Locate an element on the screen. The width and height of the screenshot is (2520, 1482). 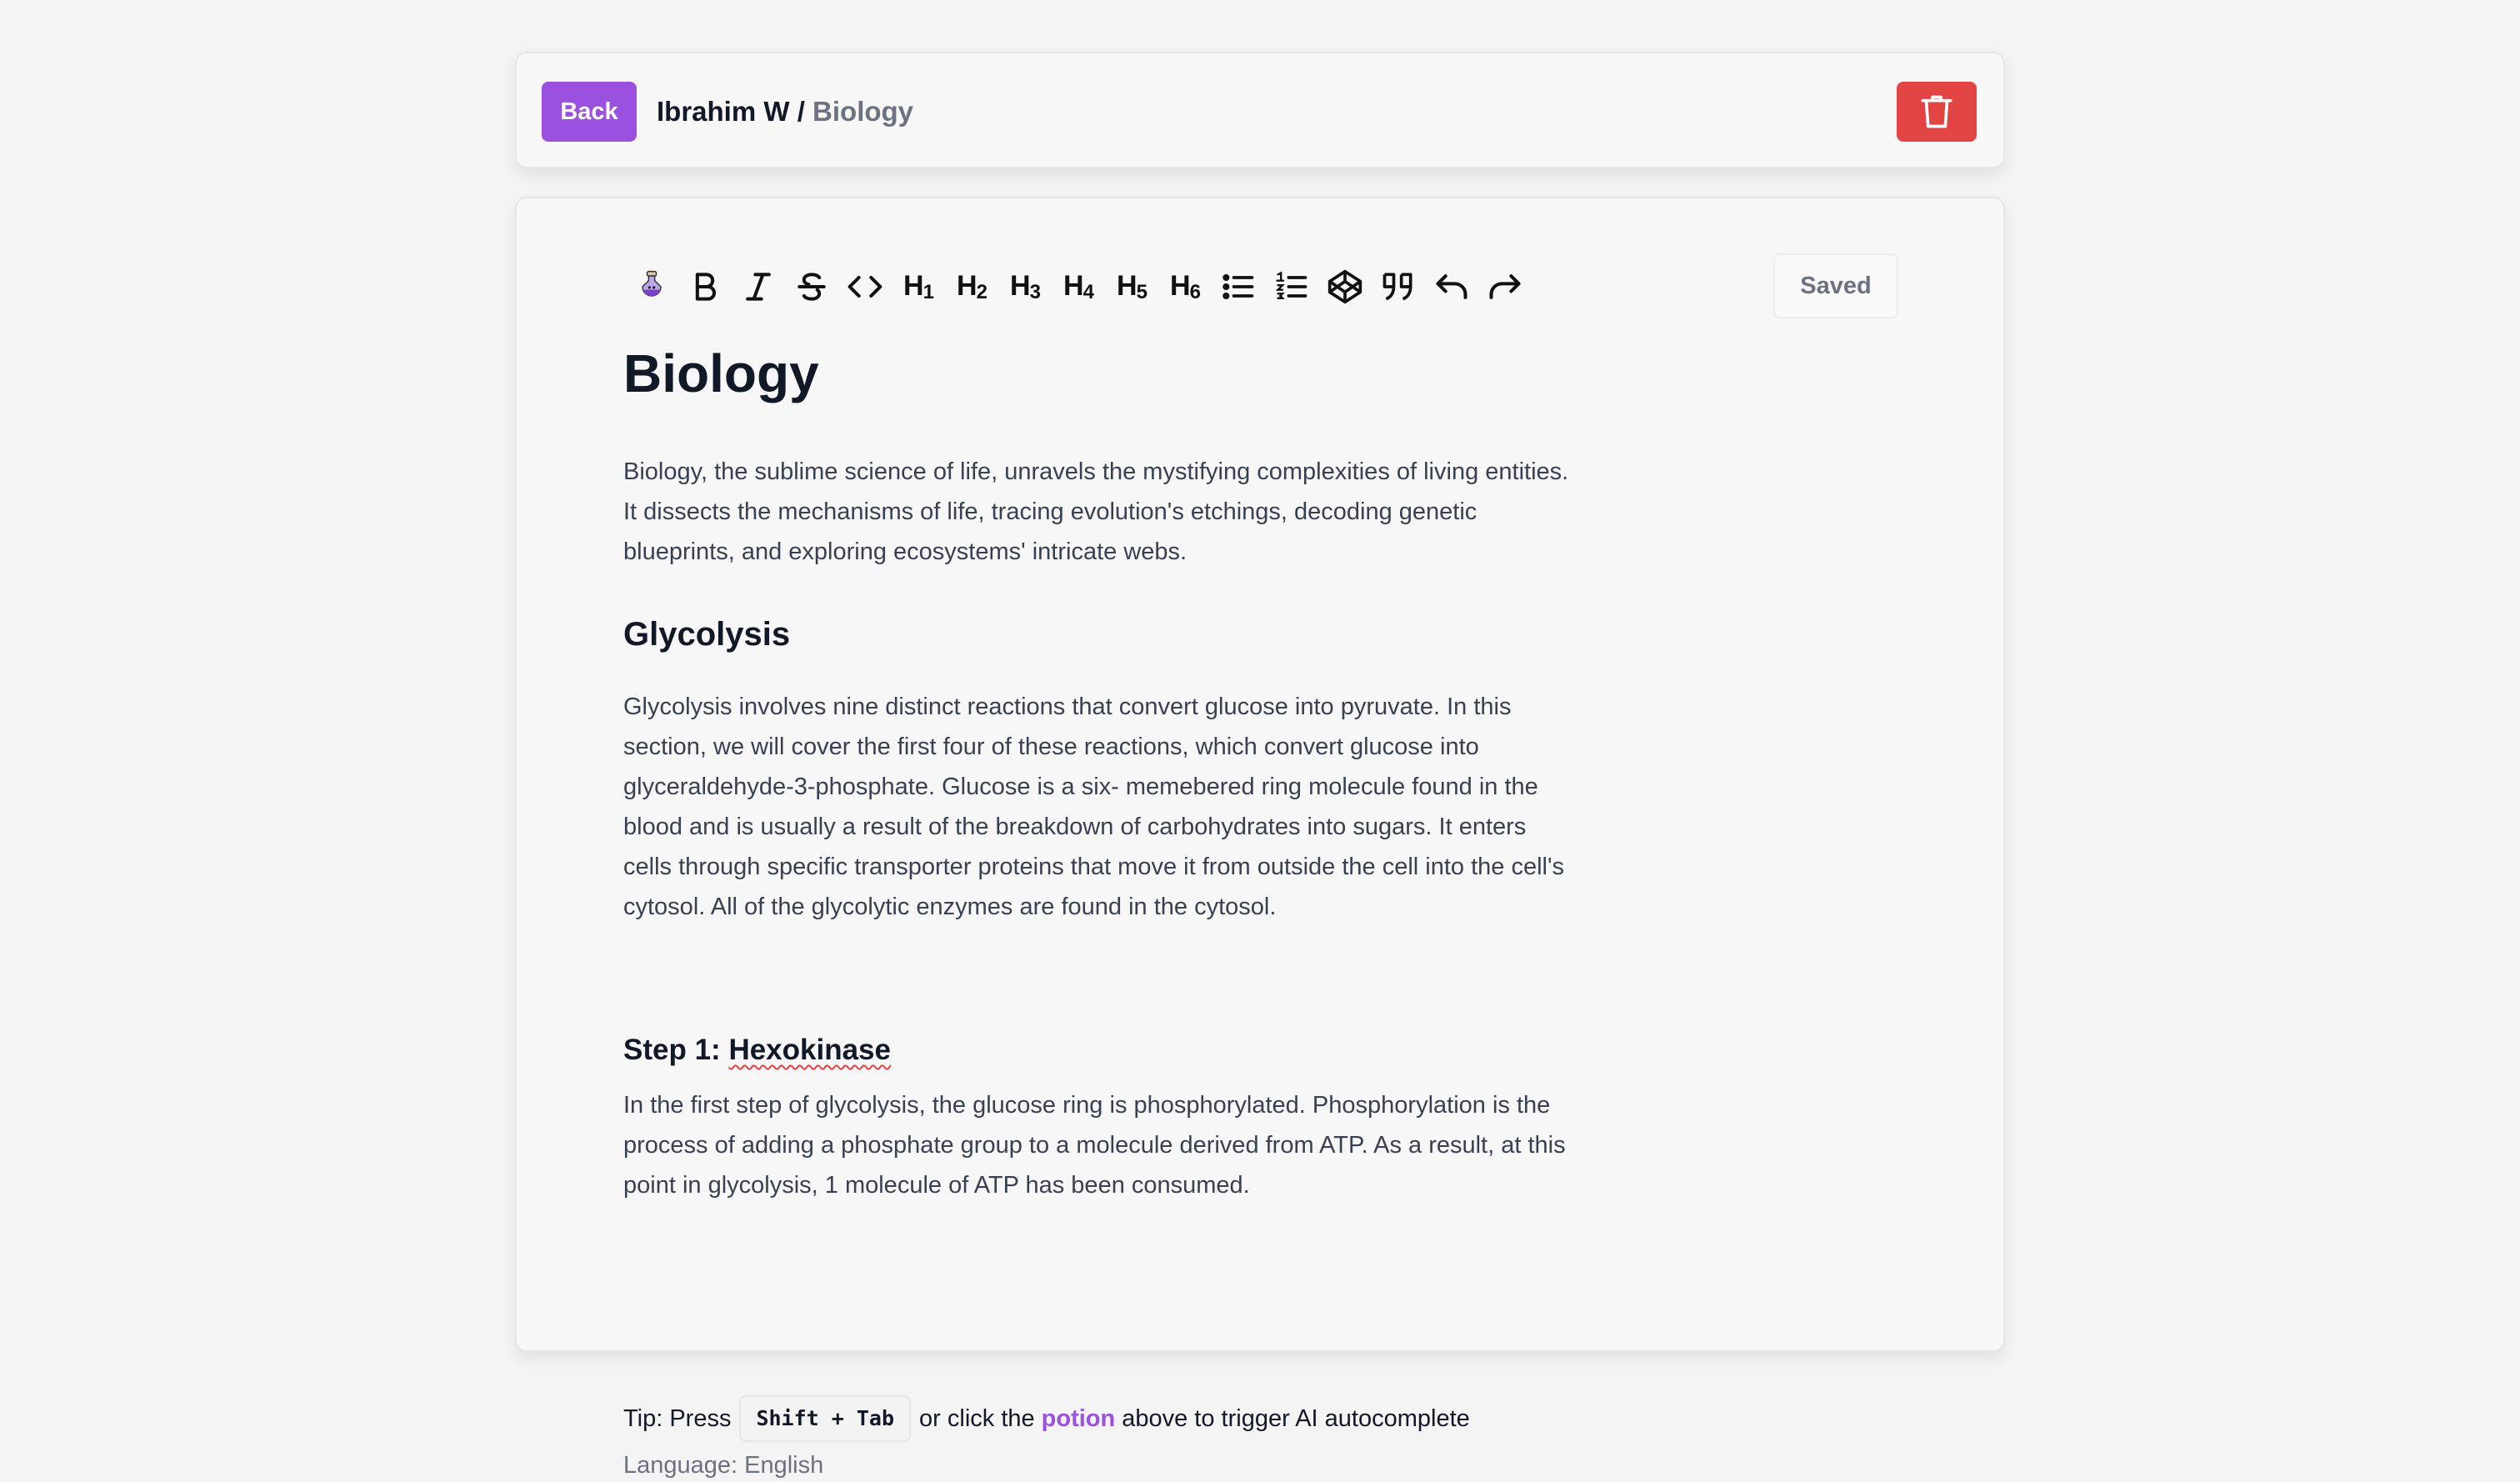
italic-icon is located at coordinates (758, 287).